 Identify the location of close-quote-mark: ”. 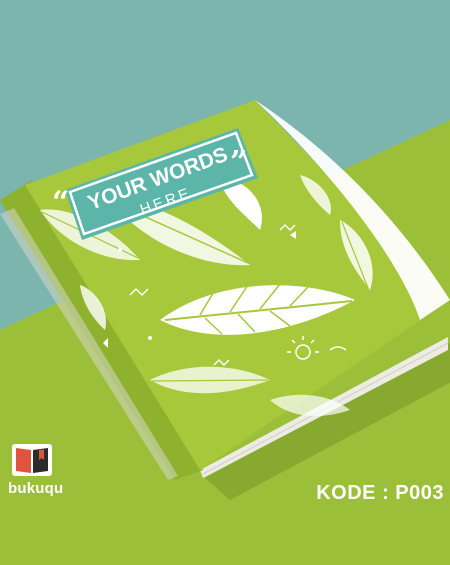
(238, 162).